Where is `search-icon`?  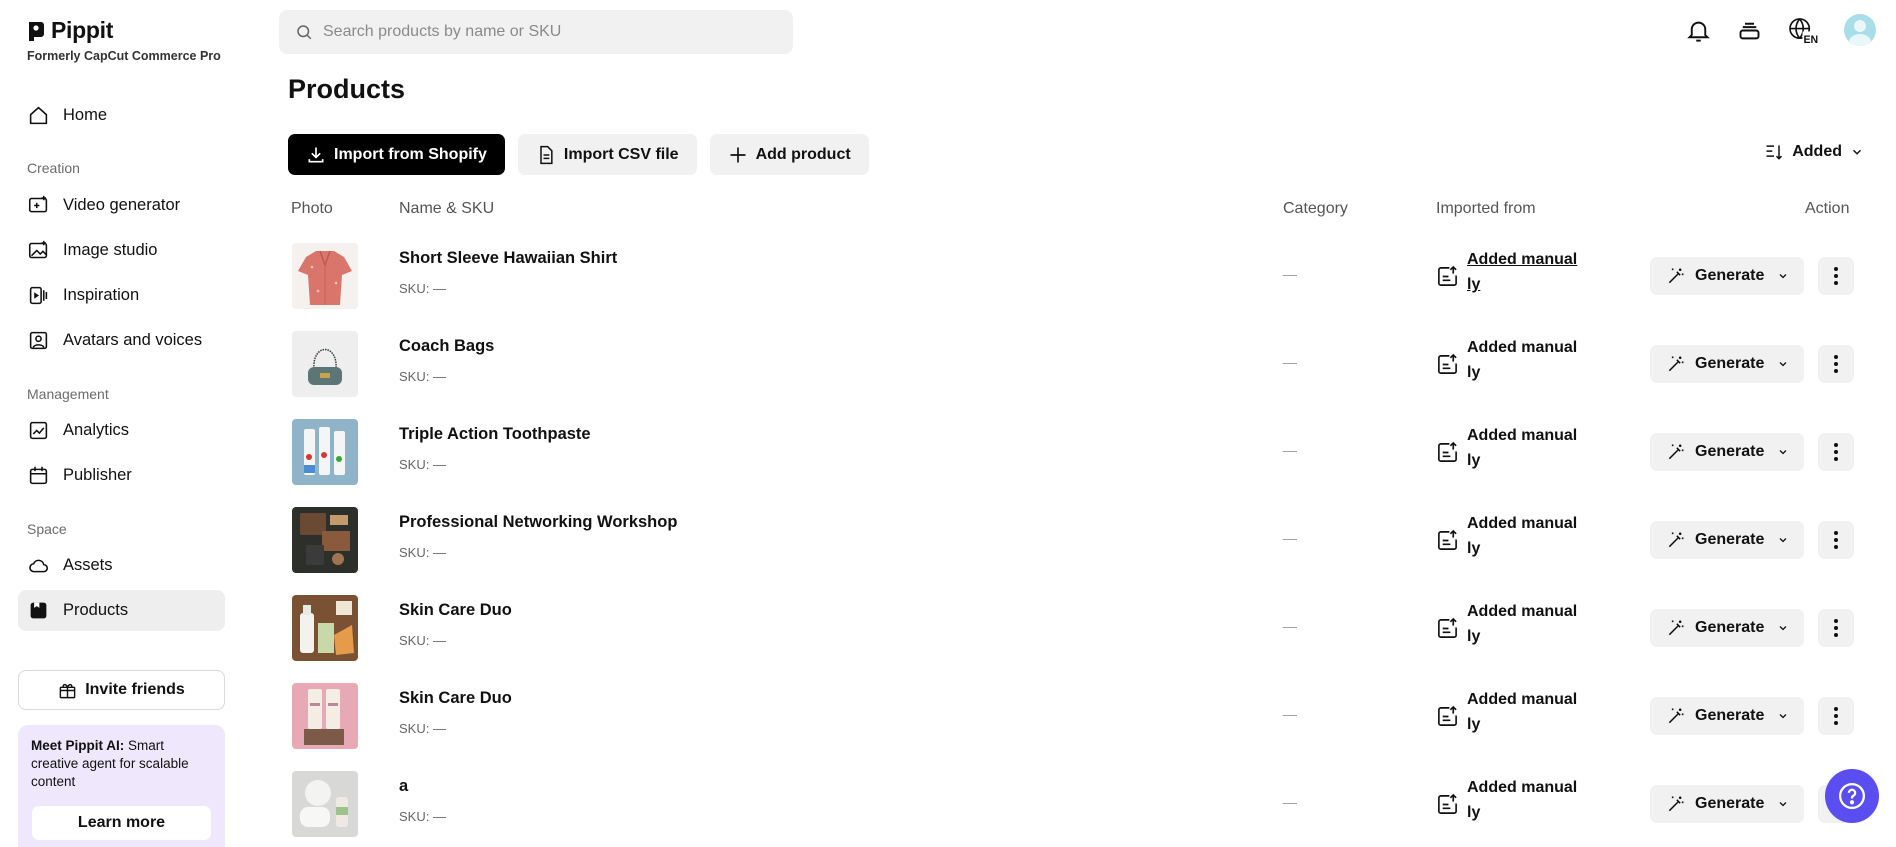 search-icon is located at coordinates (304, 32).